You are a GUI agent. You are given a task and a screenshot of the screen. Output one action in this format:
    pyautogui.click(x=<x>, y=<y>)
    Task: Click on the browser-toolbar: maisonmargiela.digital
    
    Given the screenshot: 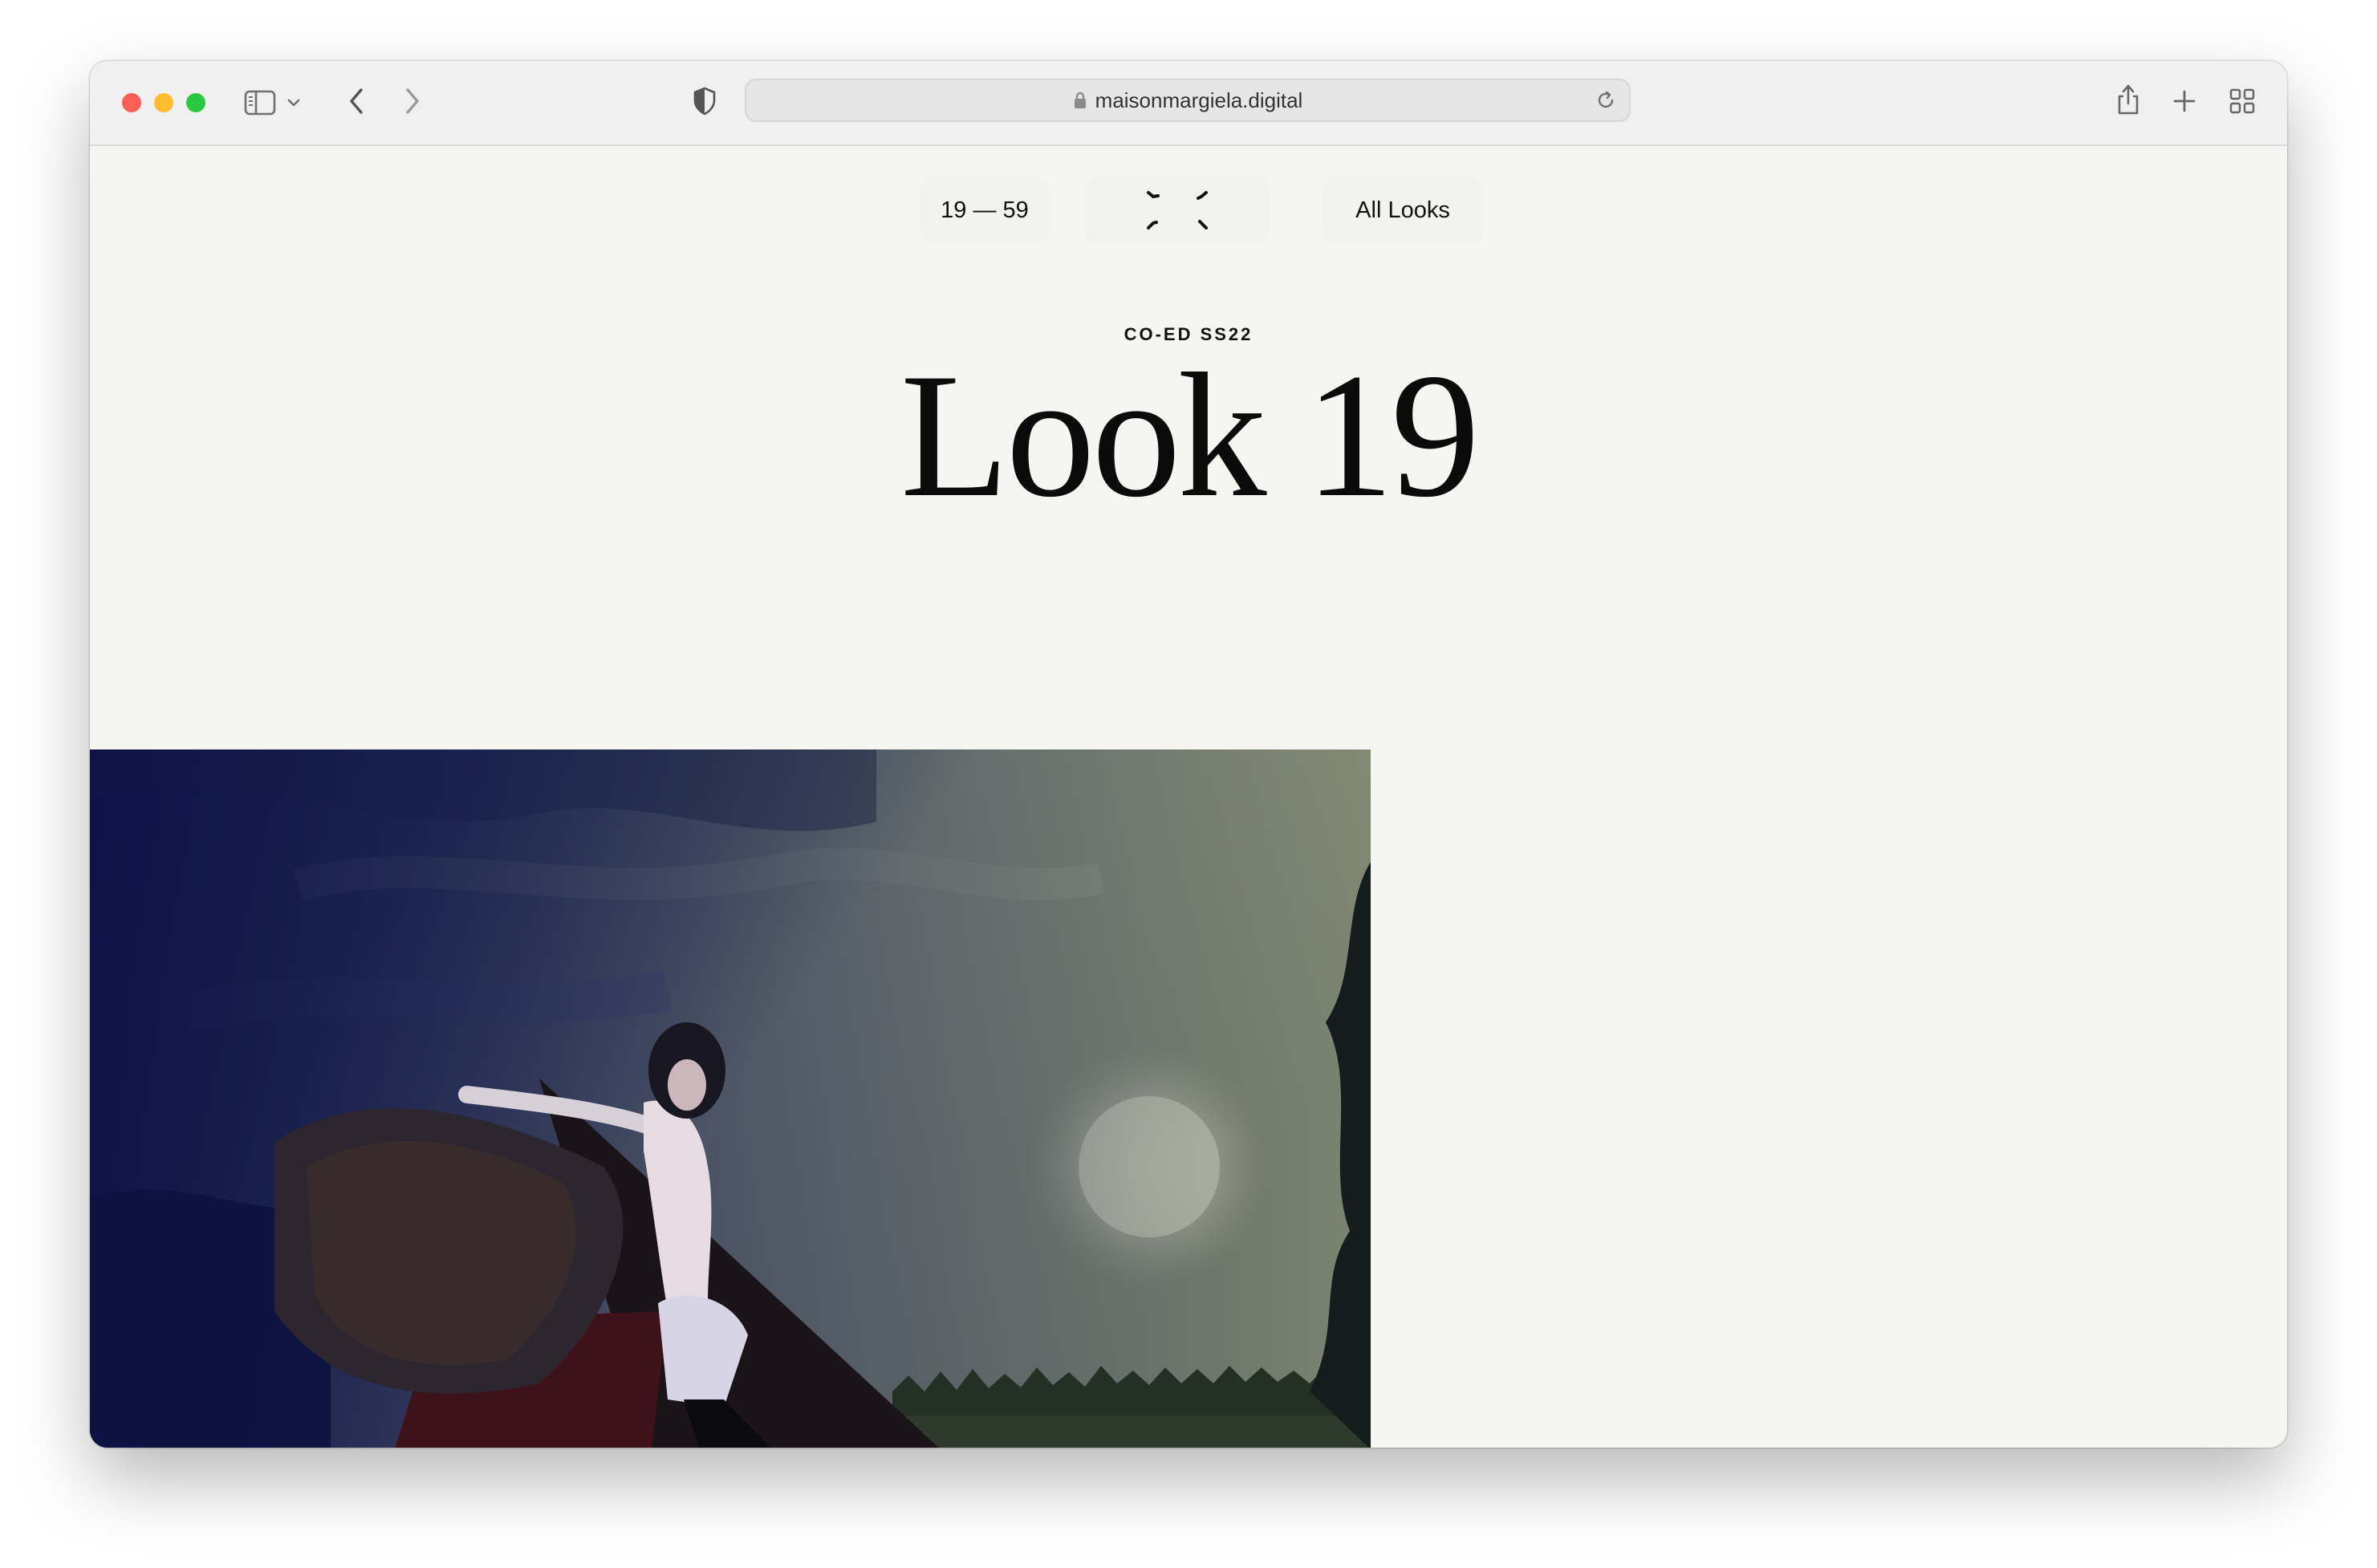 What is the action you would take?
    pyautogui.click(x=1188, y=103)
    